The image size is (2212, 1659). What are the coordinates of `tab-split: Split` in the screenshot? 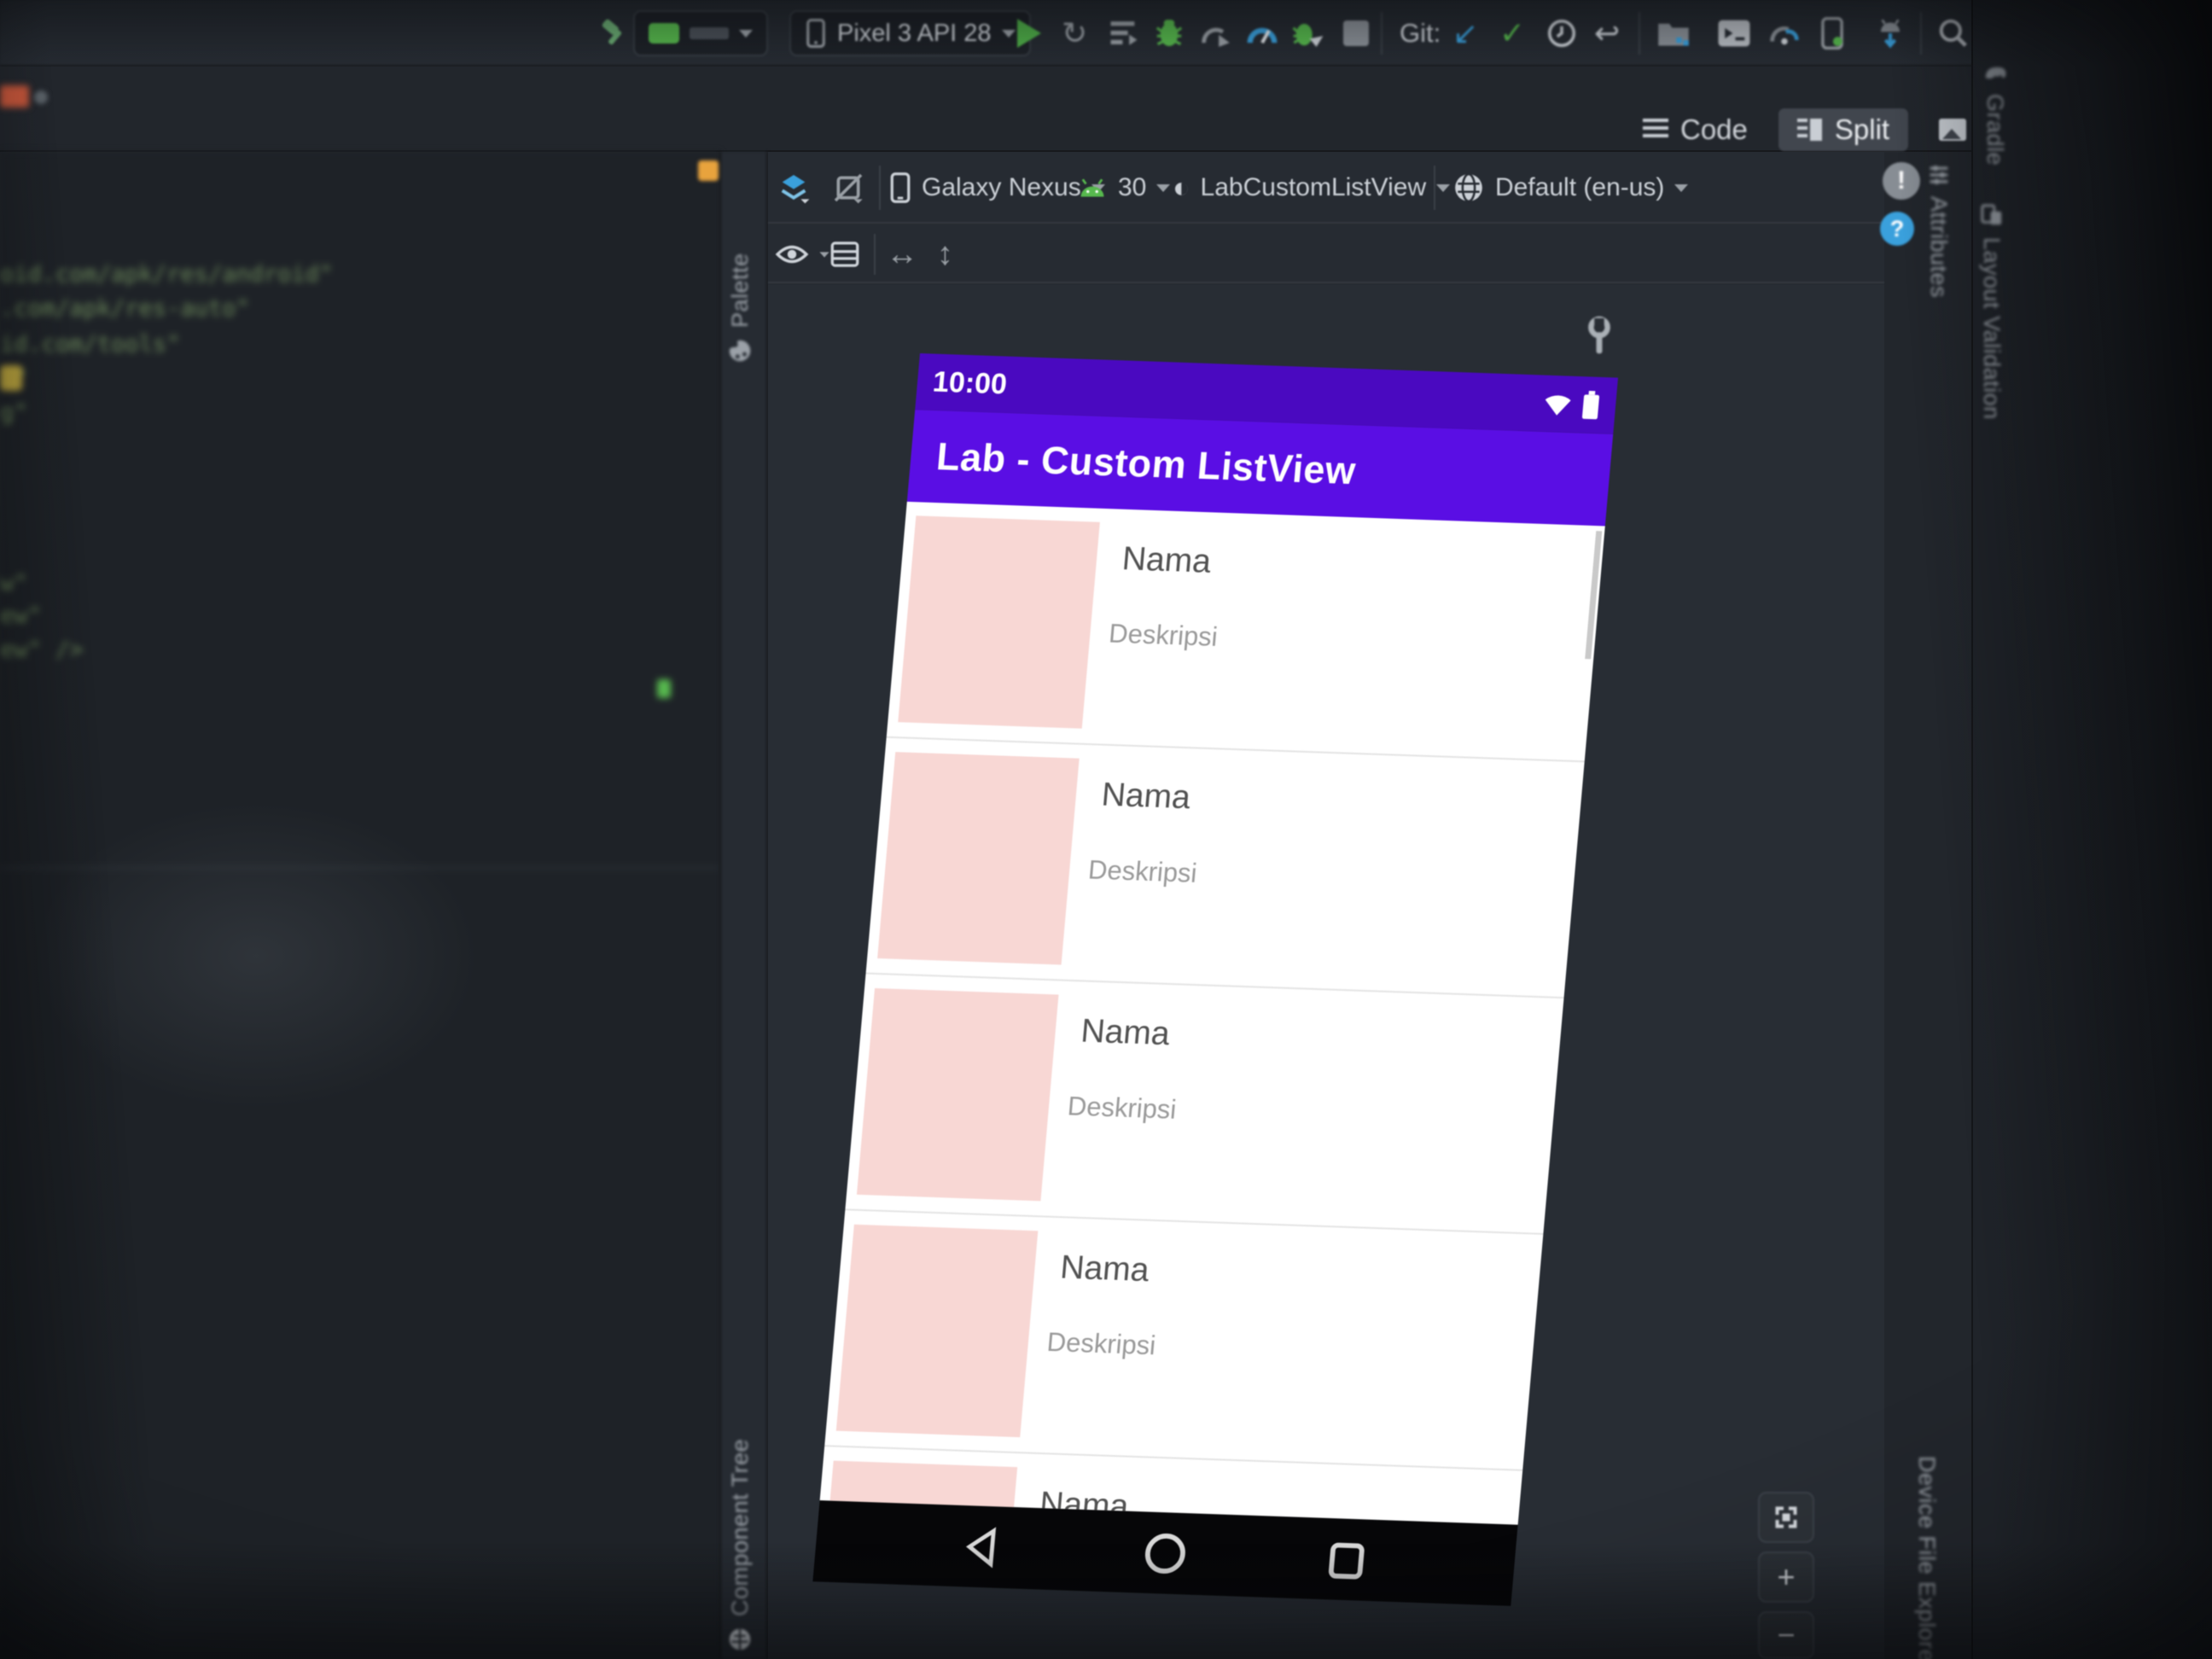 It's located at (1844, 129).